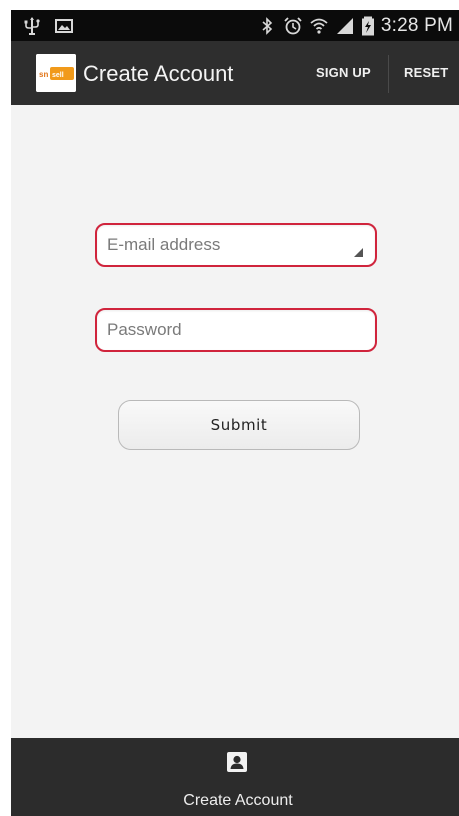 This screenshot has width=459, height=816. Describe the element at coordinates (227, 330) in the screenshot. I see `password-input` at that location.